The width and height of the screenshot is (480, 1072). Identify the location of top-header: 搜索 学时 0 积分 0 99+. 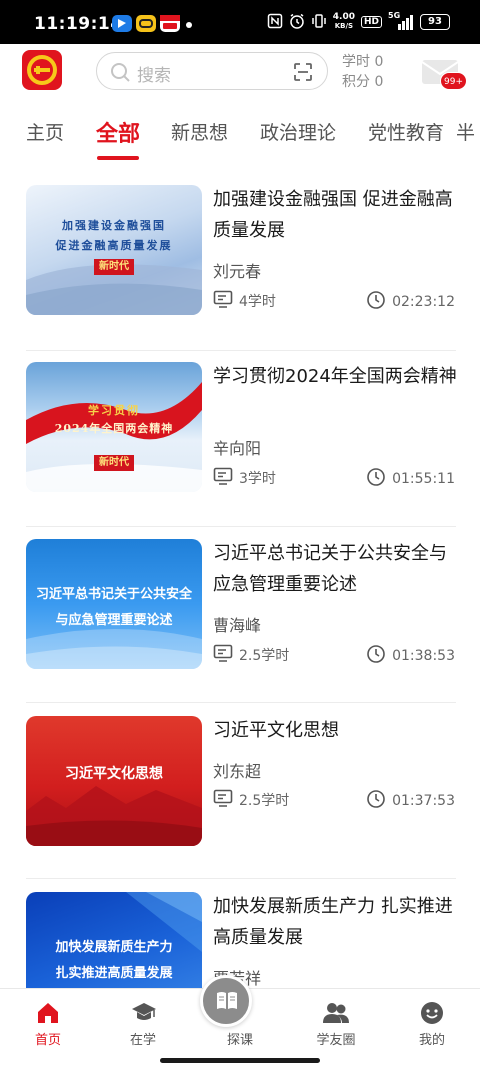
(240, 72).